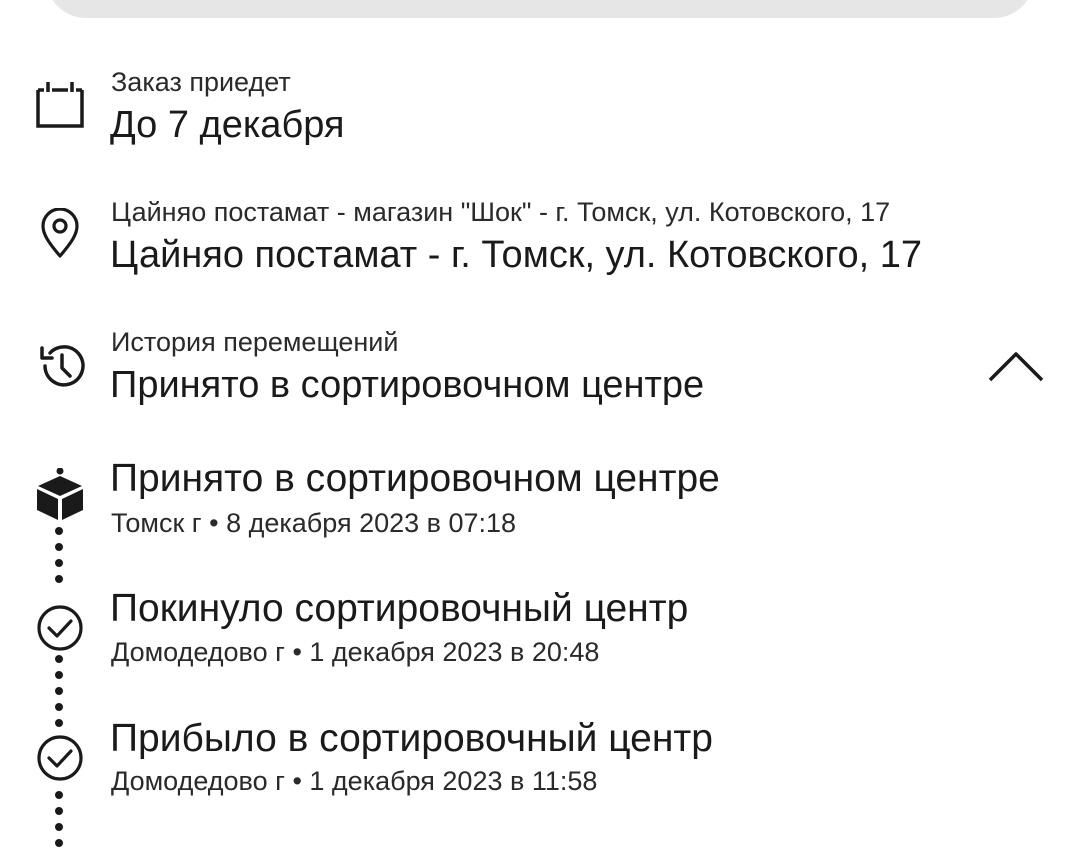 This screenshot has height=849, width=1080. I want to click on history-label: История перемещений, so click(255, 342).